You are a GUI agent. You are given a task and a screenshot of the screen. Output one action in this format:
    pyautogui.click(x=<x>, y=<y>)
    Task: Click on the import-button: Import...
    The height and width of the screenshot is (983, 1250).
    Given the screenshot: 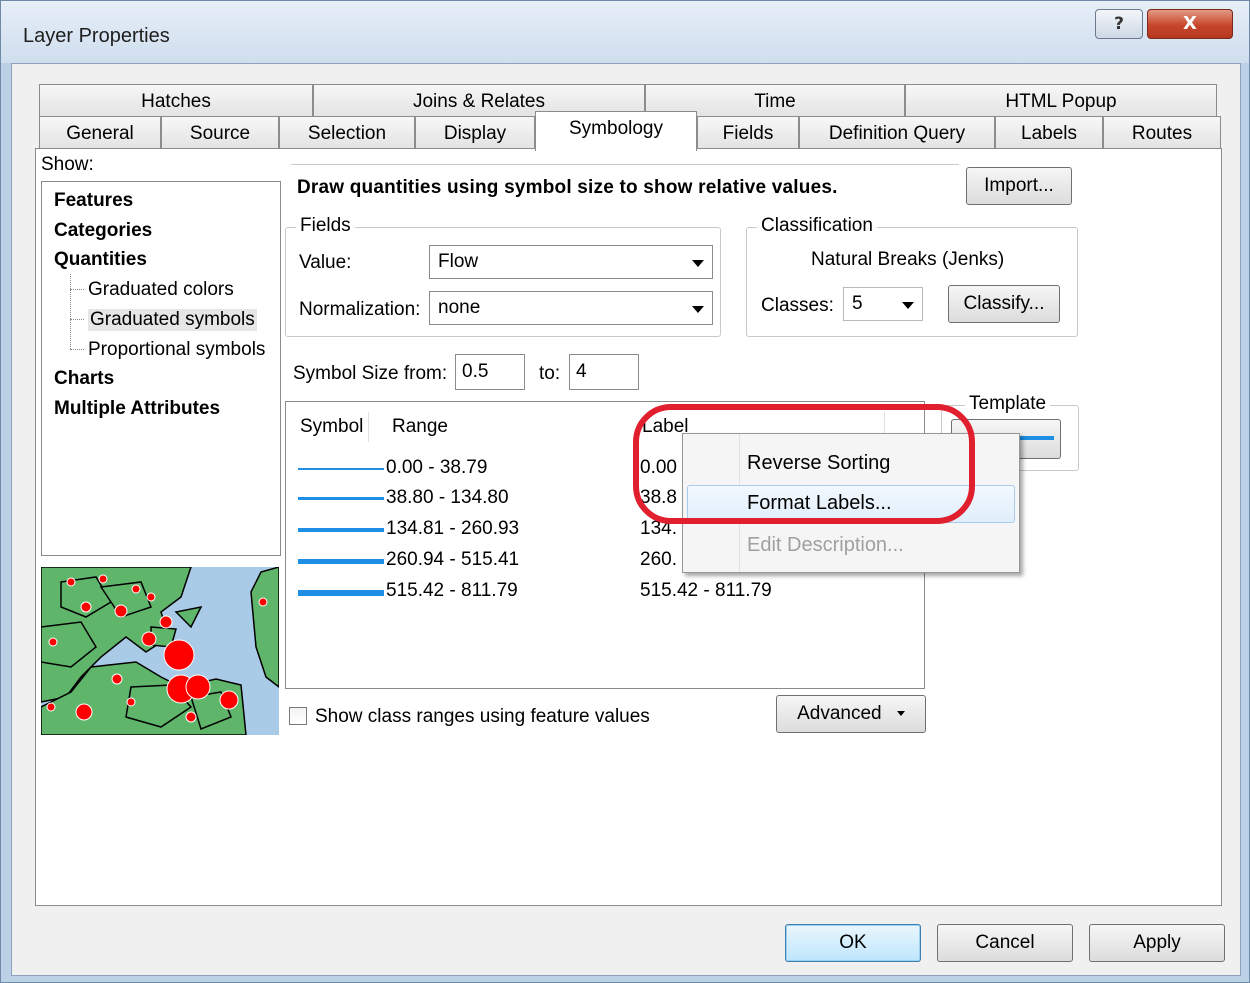 What is the action you would take?
    pyautogui.click(x=1019, y=186)
    